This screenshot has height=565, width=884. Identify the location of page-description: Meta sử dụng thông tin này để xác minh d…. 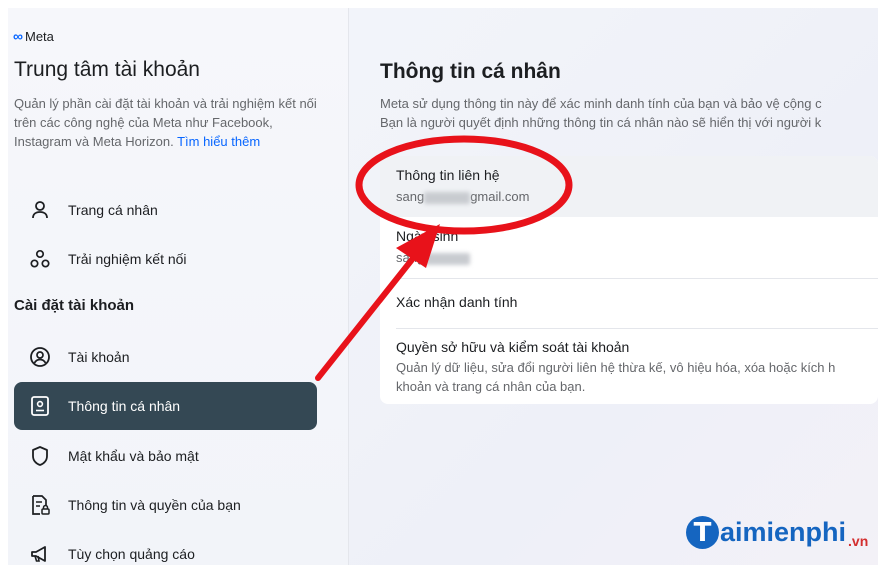
(629, 113).